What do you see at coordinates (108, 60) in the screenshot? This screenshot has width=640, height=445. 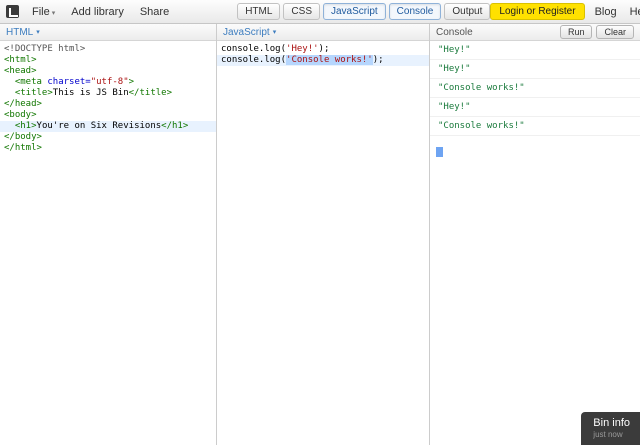 I see `code-line: <html>` at bounding box center [108, 60].